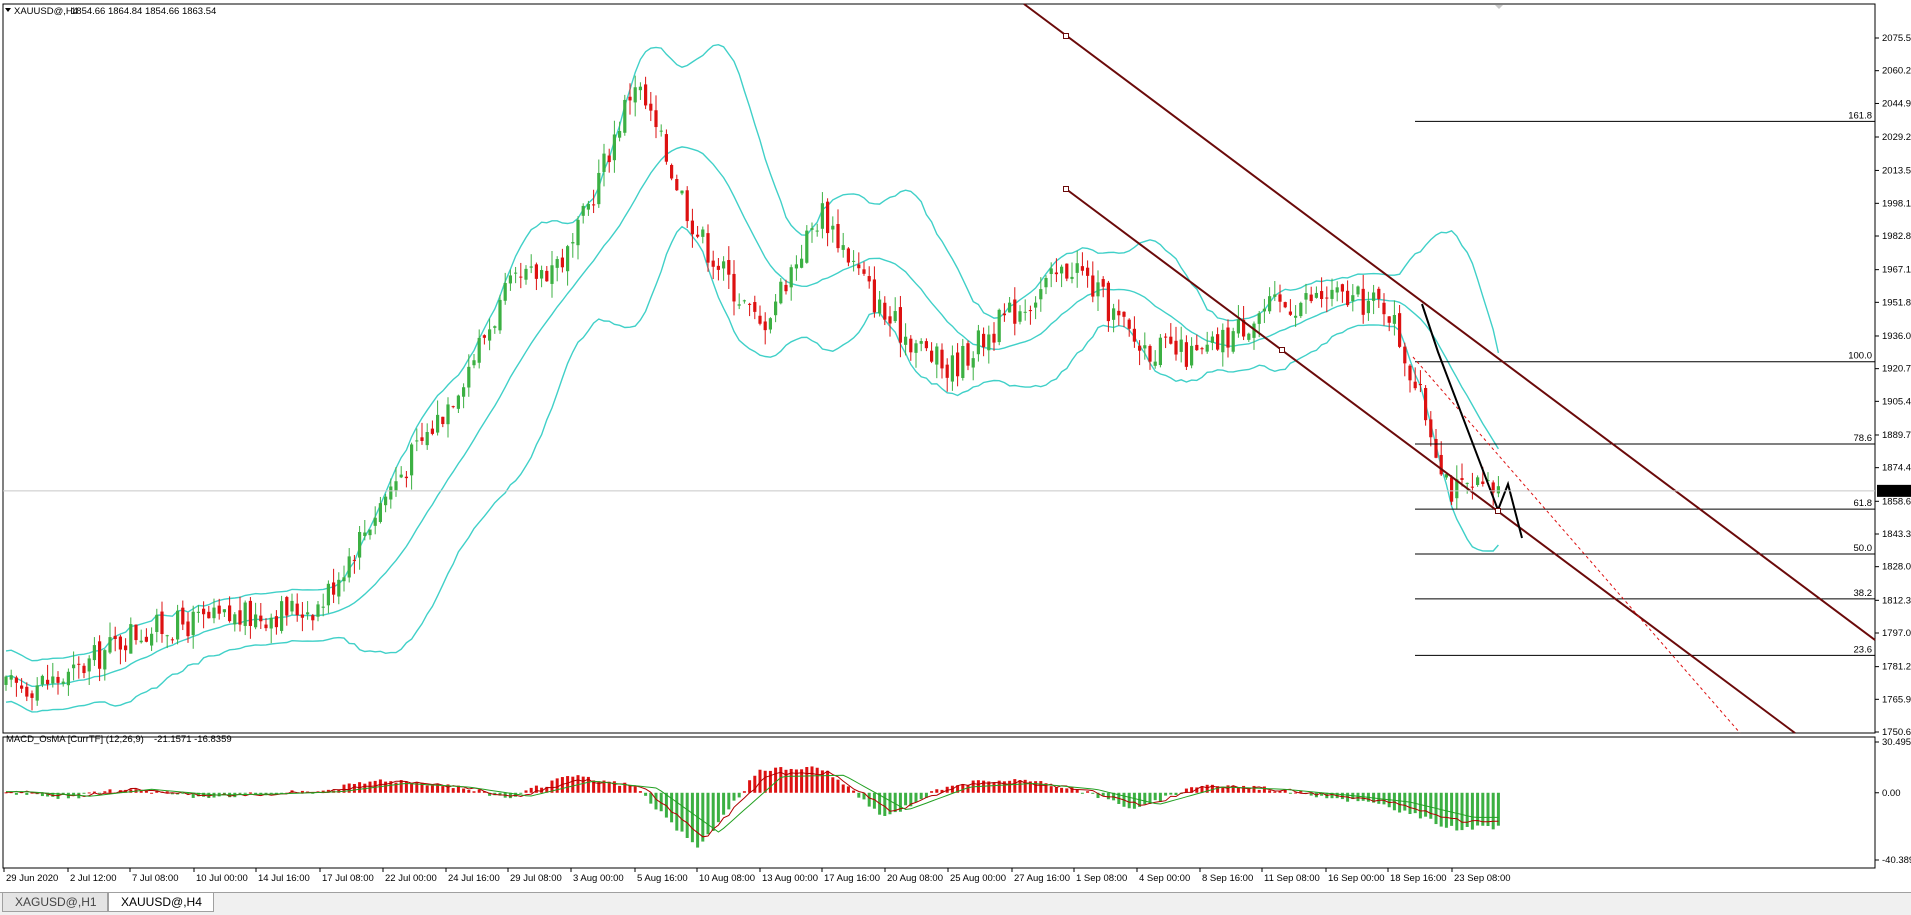 Image resolution: width=1911 pixels, height=915 pixels. Describe the element at coordinates (1863, 438) in the screenshot. I see `fib-level-label: 78.6` at that location.